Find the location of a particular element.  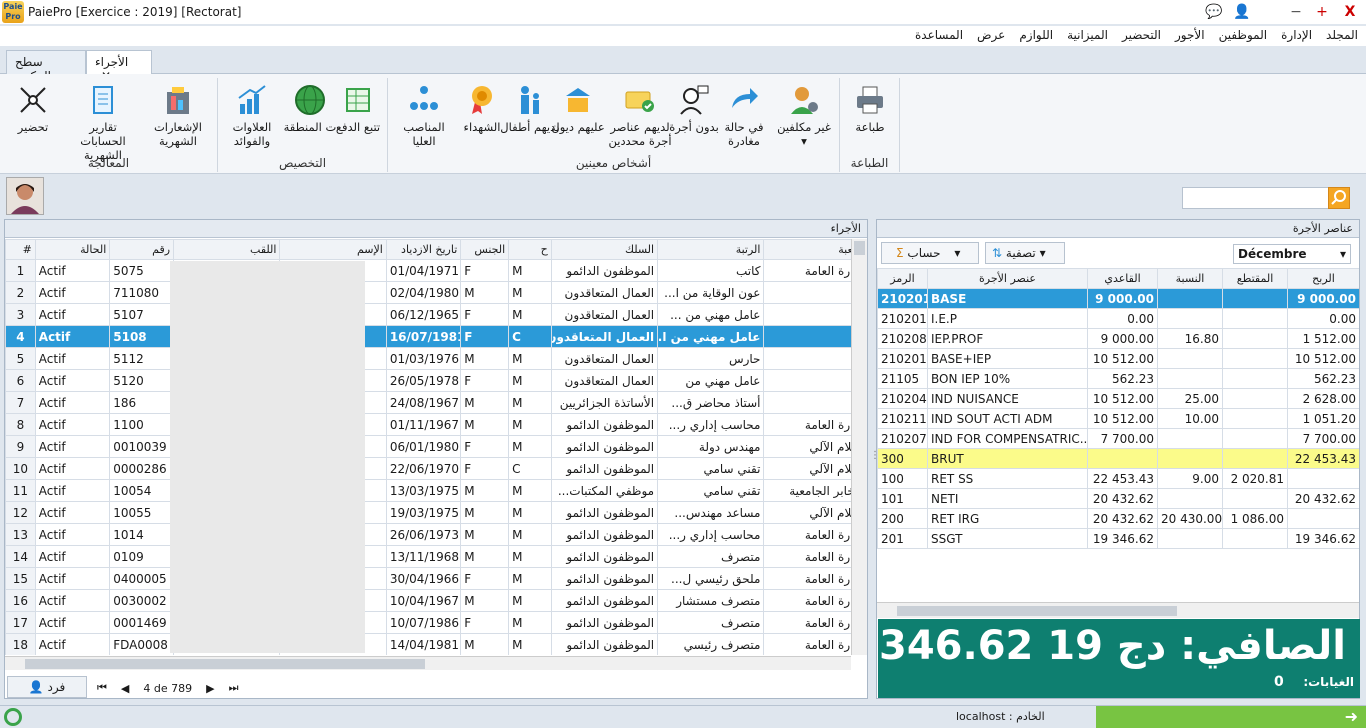

org-chart-icon is located at coordinates (424, 100).